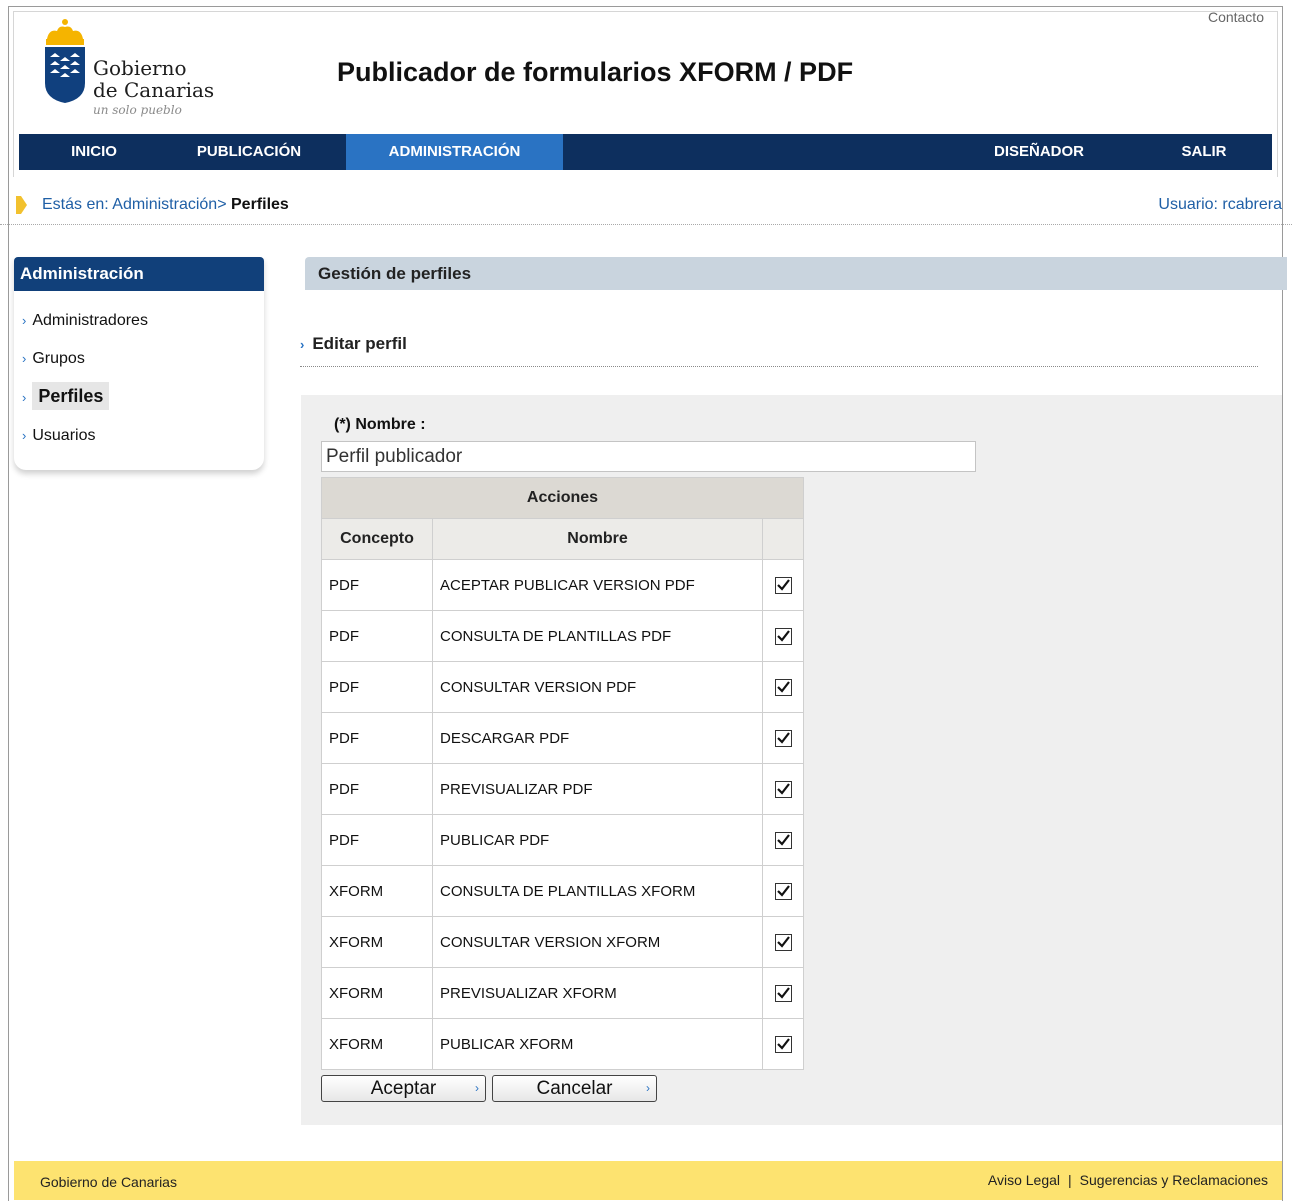  I want to click on nav-inicio: INICIO, so click(94, 152).